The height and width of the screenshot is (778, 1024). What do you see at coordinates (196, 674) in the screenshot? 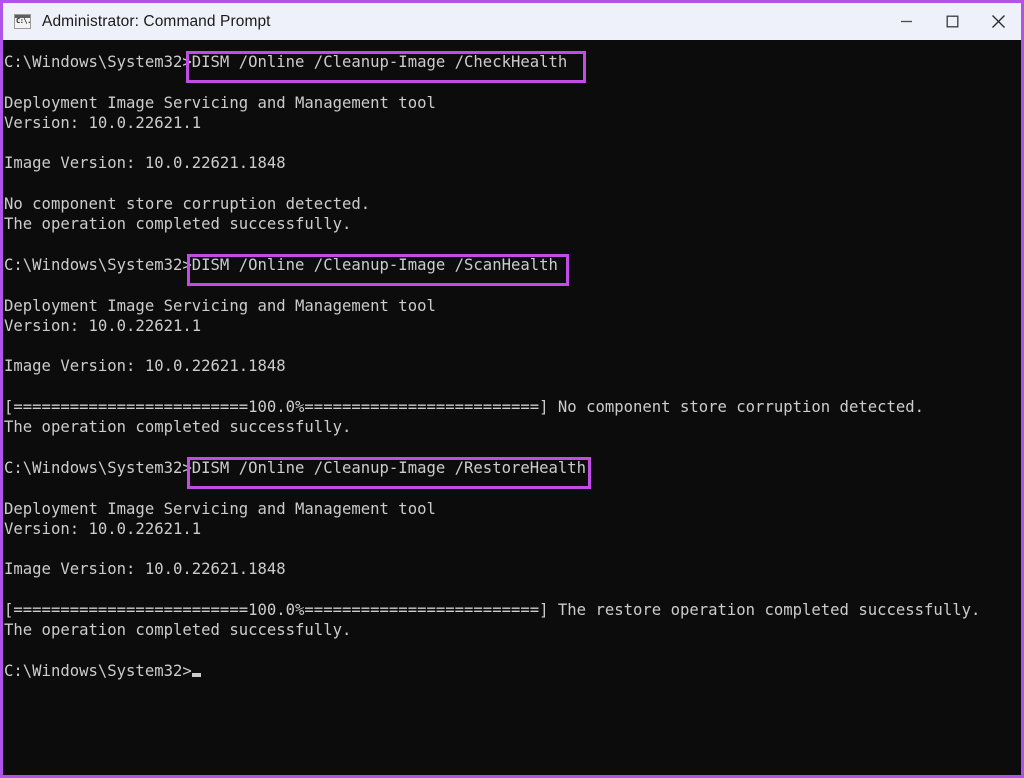
I see `text-cursor` at bounding box center [196, 674].